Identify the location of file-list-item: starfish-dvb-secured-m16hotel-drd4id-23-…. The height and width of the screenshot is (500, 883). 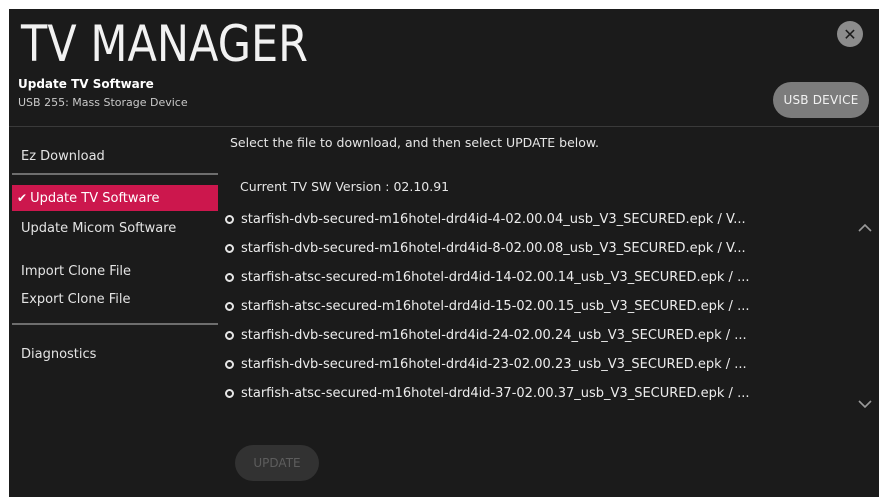
(540, 364).